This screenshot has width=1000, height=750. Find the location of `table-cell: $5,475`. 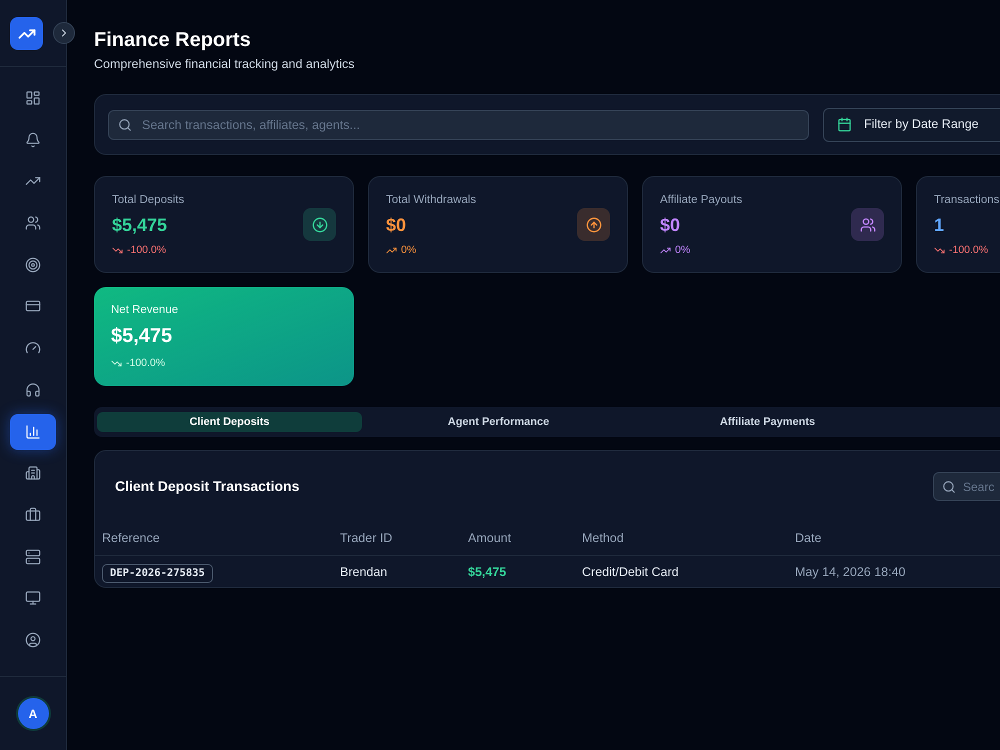

table-cell: $5,475 is located at coordinates (487, 571).